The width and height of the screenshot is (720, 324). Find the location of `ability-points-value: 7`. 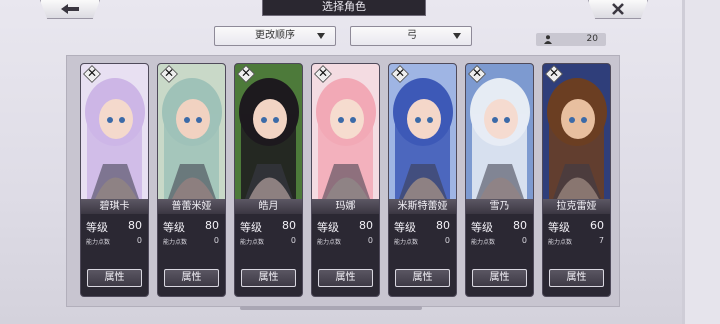

ability-points-value: 7 is located at coordinates (601, 240).